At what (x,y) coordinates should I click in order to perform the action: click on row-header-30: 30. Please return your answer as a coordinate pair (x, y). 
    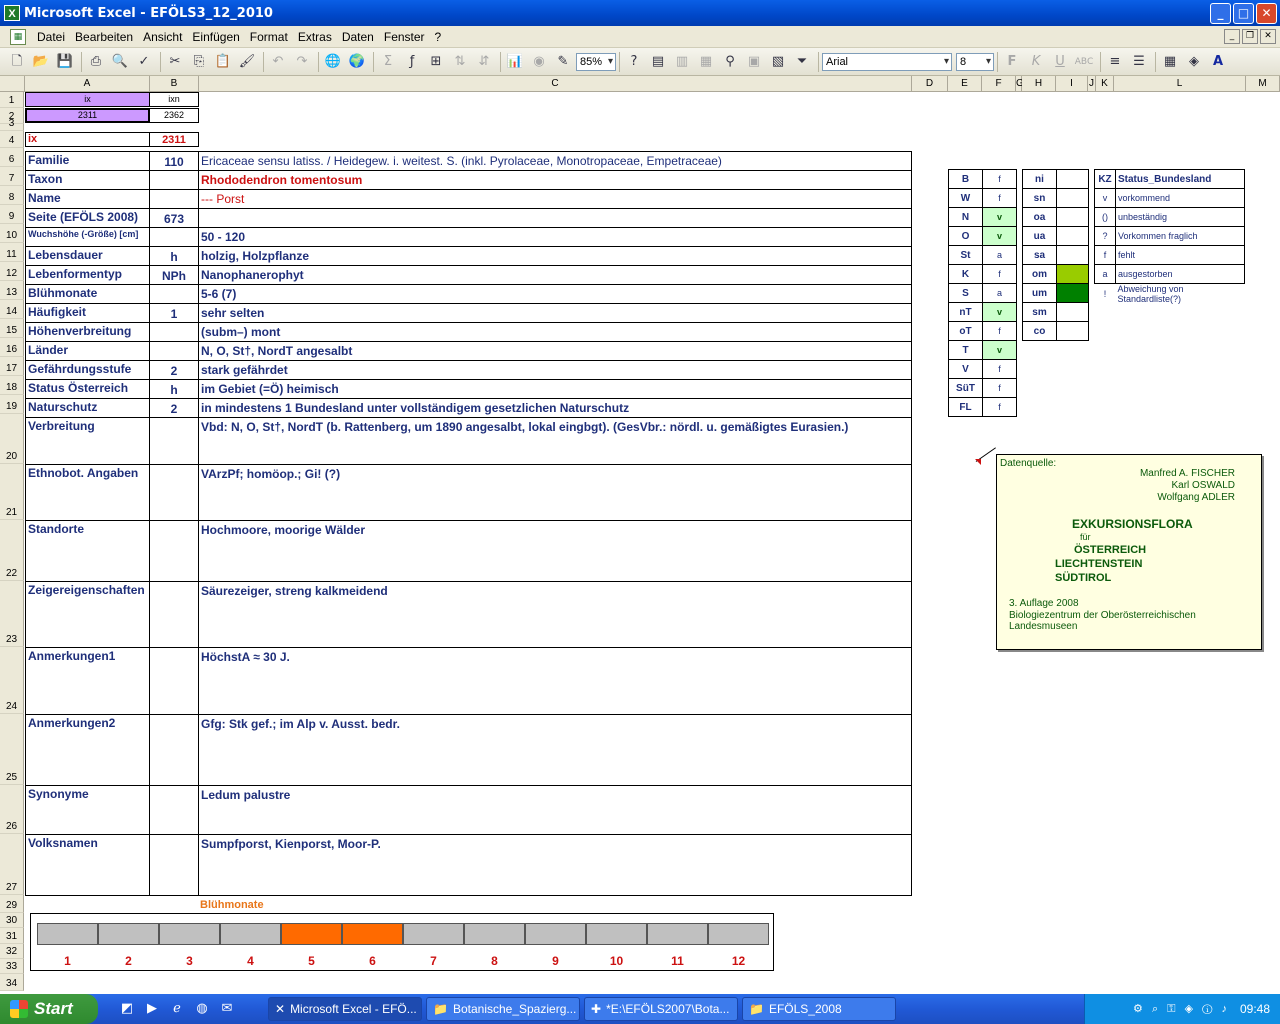
    Looking at the image, I should click on (12, 920).